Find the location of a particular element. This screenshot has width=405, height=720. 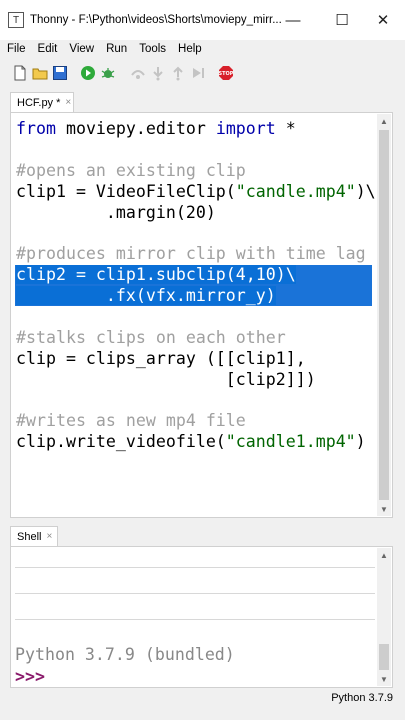

code-token: import is located at coordinates (245, 128).